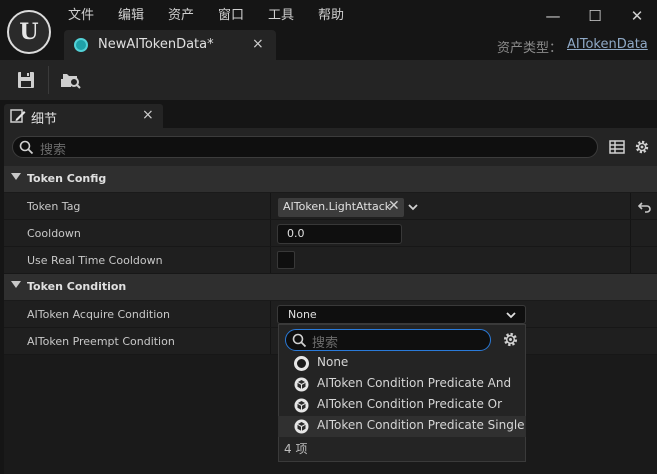 Image resolution: width=657 pixels, height=474 pixels. Describe the element at coordinates (296, 233) in the screenshot. I see `cooldown-value: 0.0` at that location.